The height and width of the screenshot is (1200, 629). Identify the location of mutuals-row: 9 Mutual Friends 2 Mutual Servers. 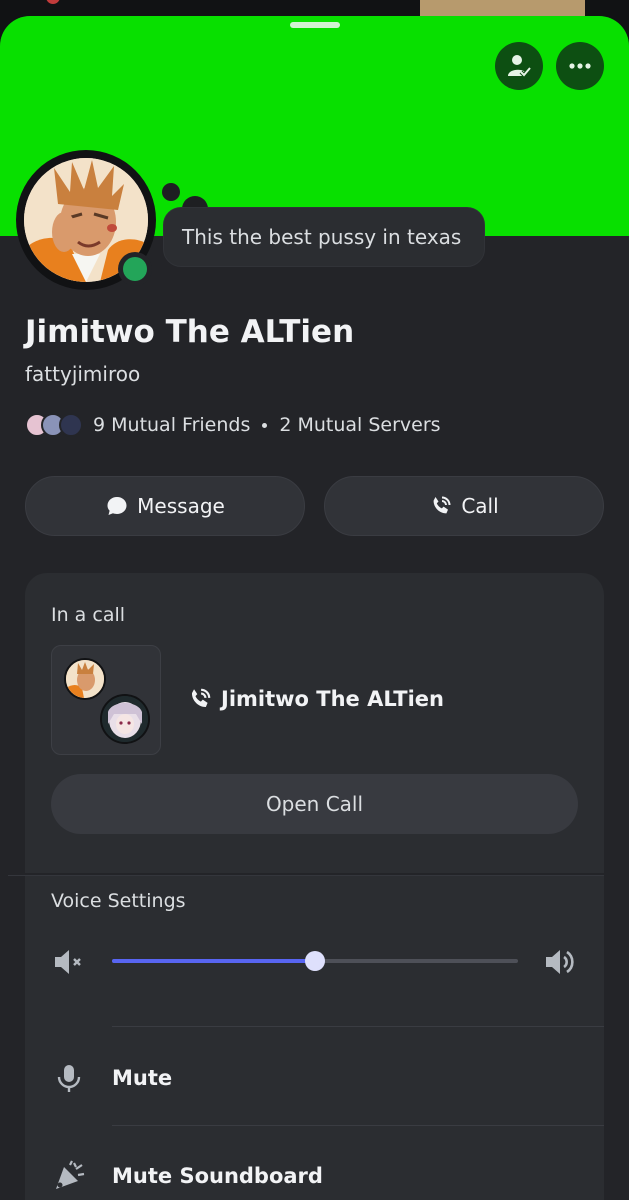
(233, 425).